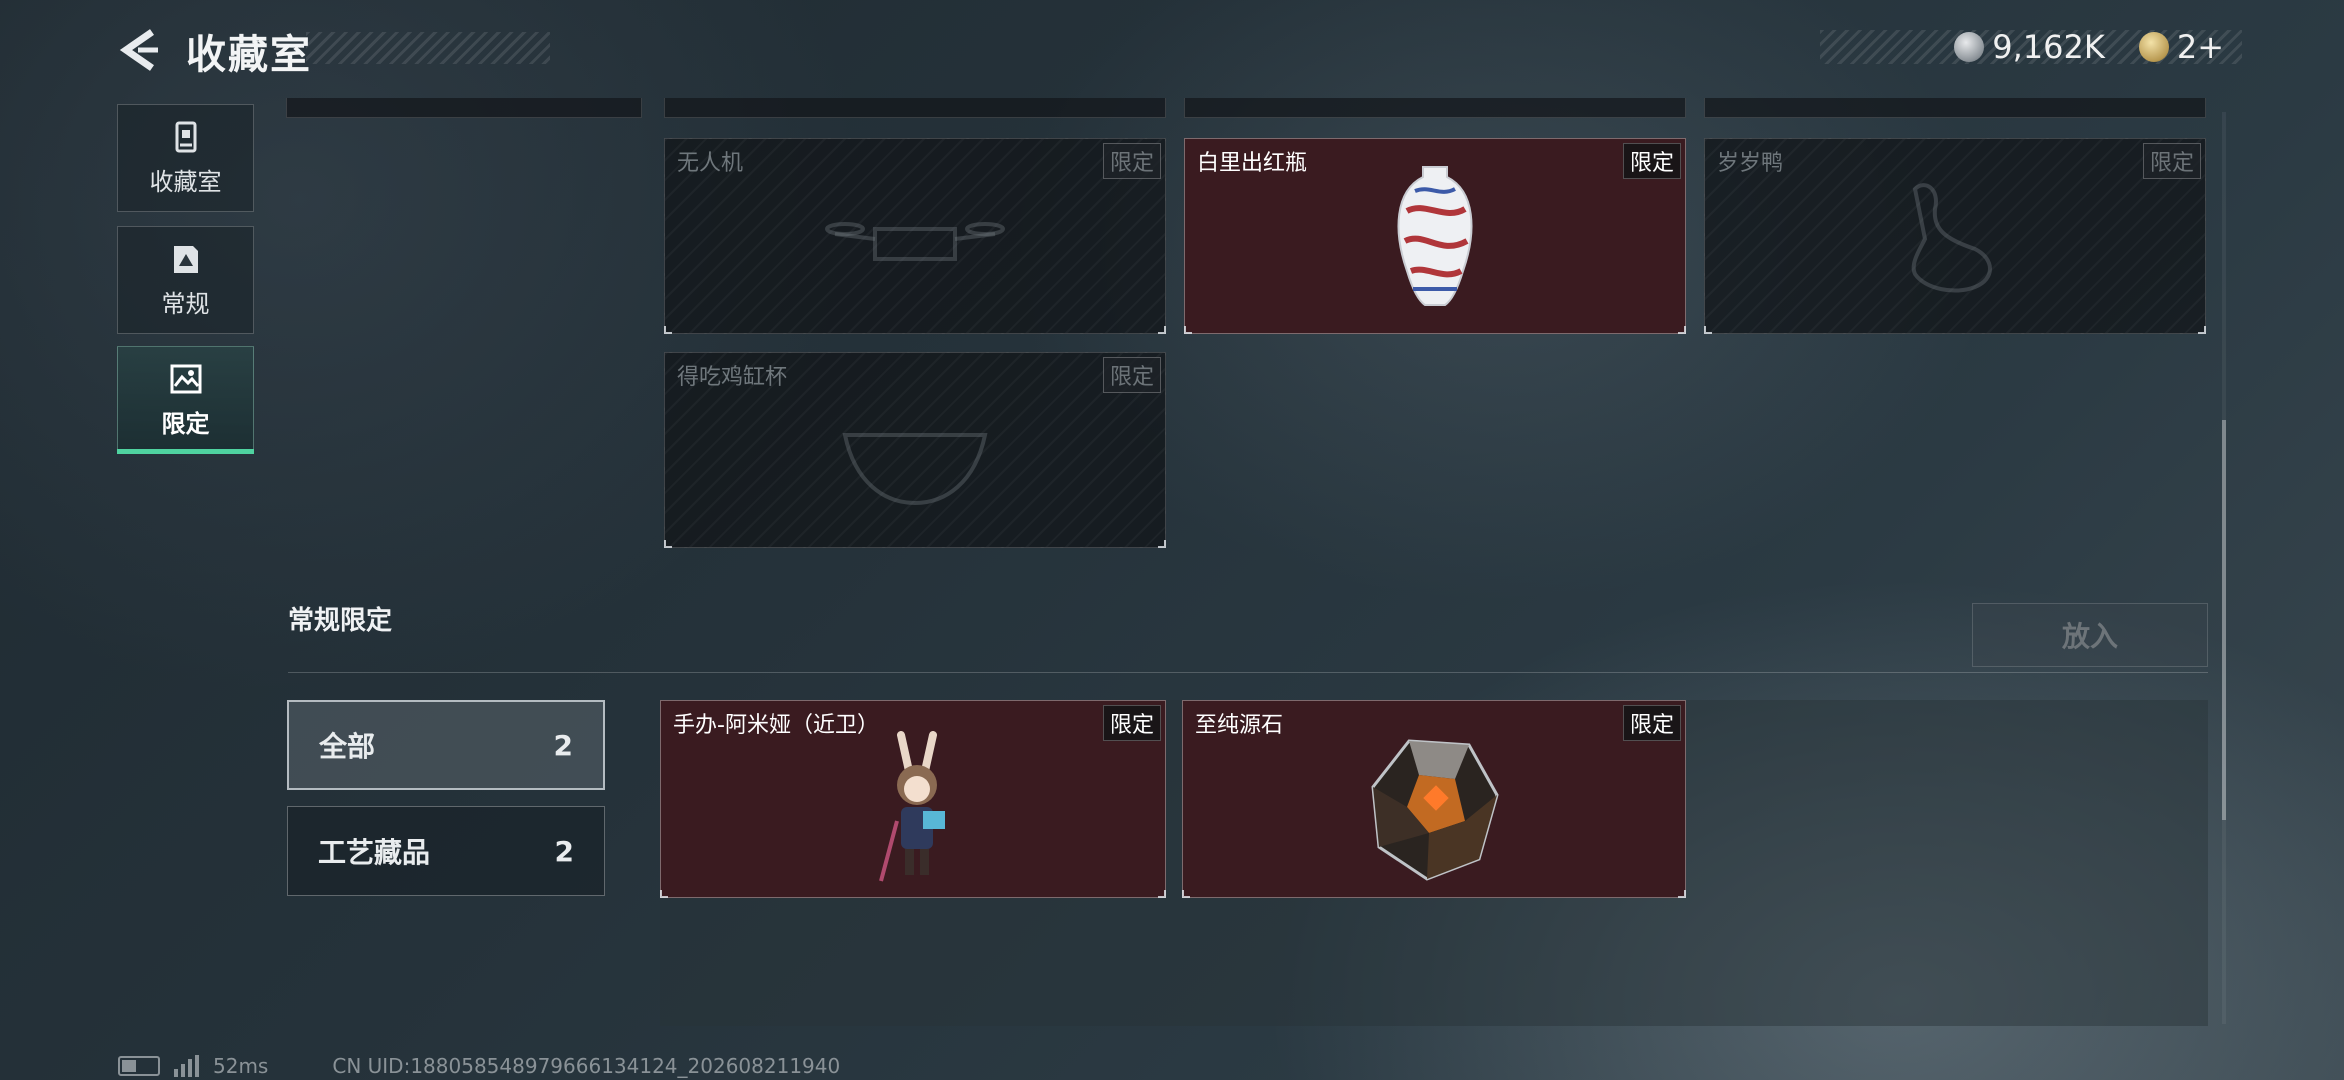 This screenshot has height=1080, width=2344. What do you see at coordinates (446, 745) in the screenshot?
I see `filter-all: 全部 2` at bounding box center [446, 745].